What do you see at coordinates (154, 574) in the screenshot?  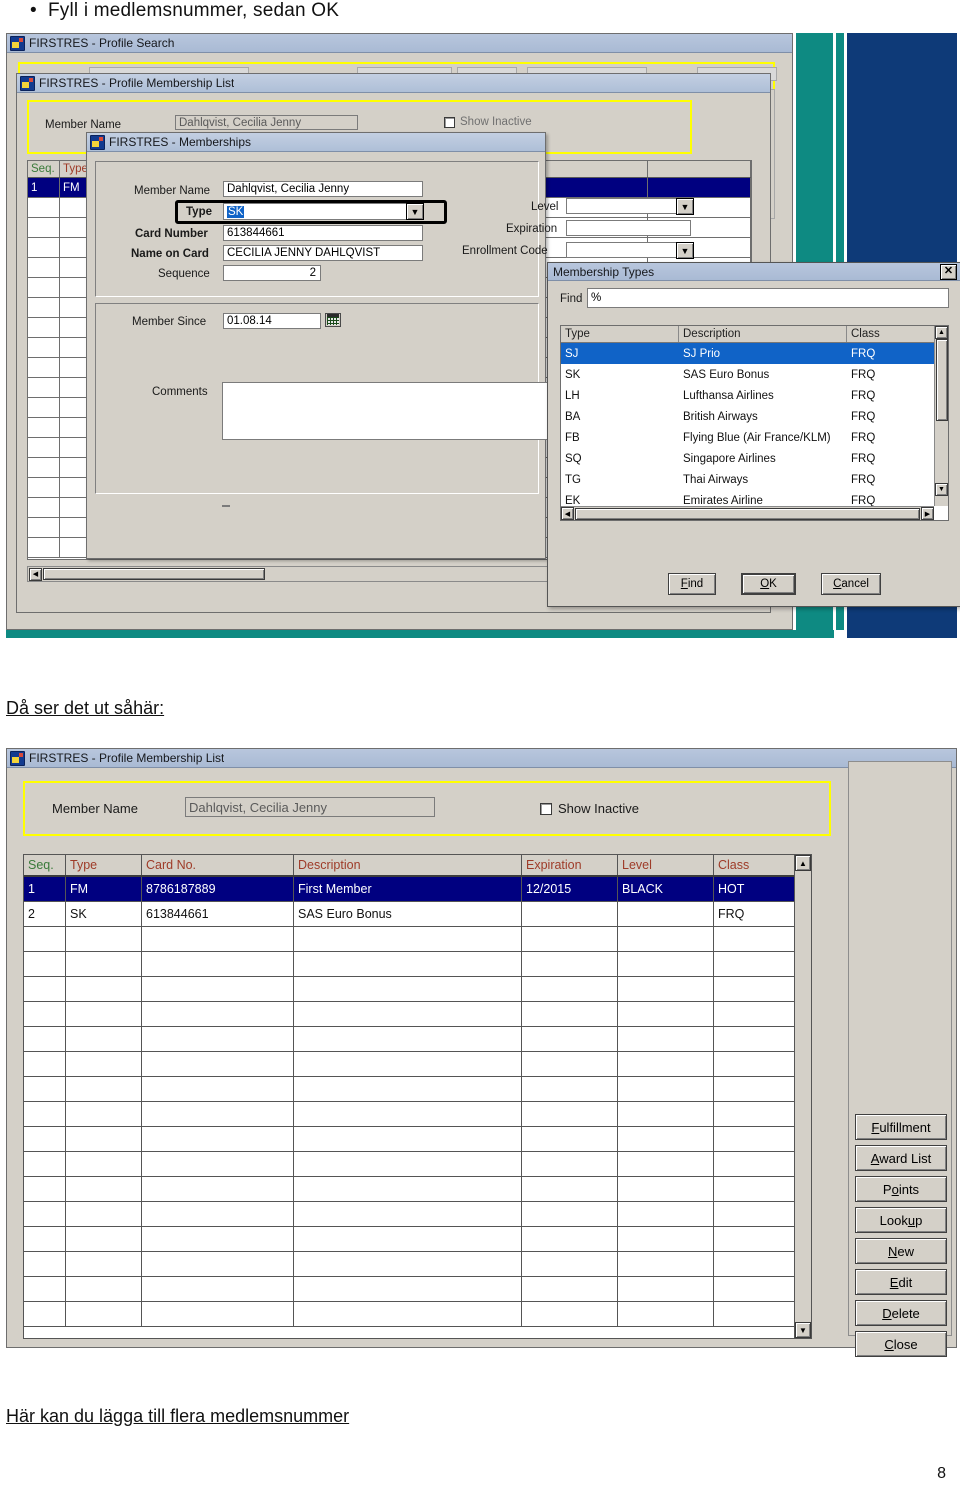 I see `hscroll-thumb-back` at bounding box center [154, 574].